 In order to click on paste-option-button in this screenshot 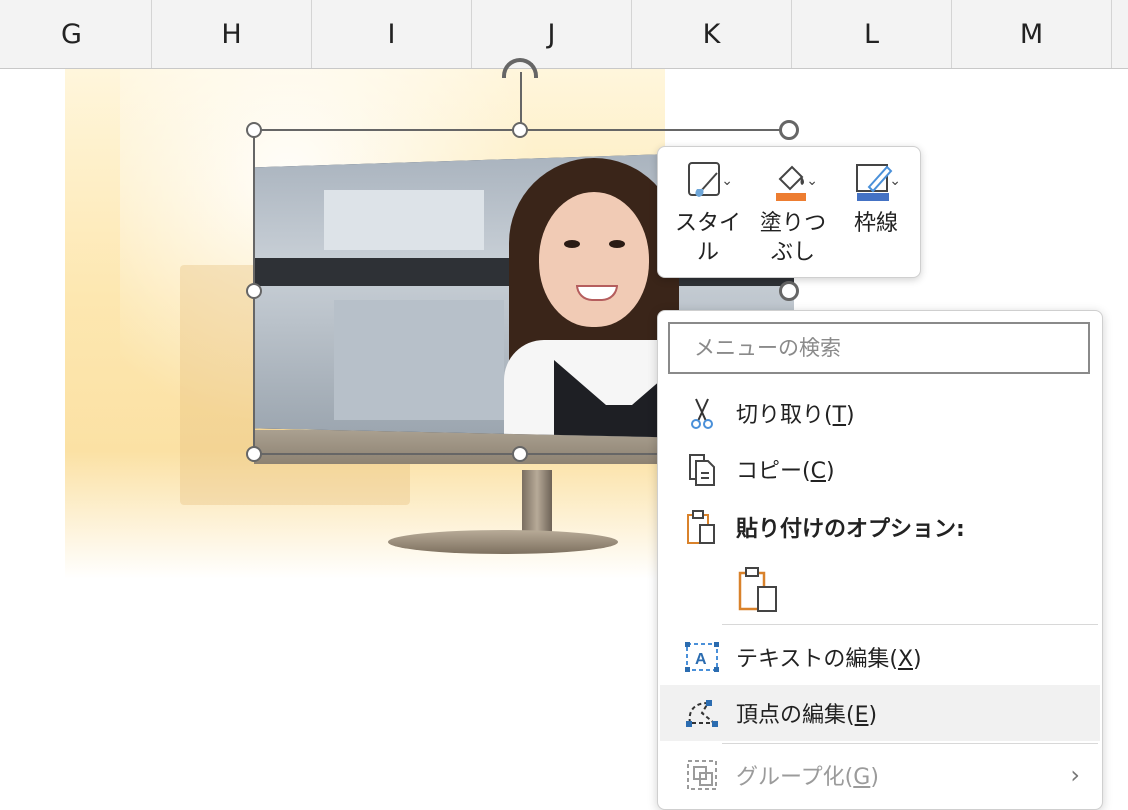, I will do `click(758, 589)`.